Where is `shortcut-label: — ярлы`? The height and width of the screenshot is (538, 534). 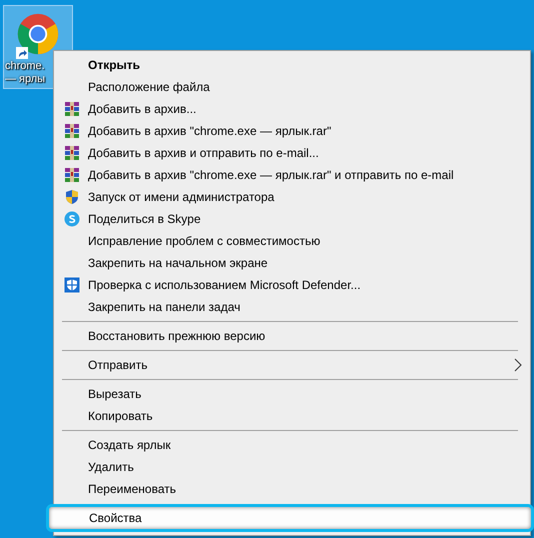
shortcut-label: — ярлы is located at coordinates (25, 79).